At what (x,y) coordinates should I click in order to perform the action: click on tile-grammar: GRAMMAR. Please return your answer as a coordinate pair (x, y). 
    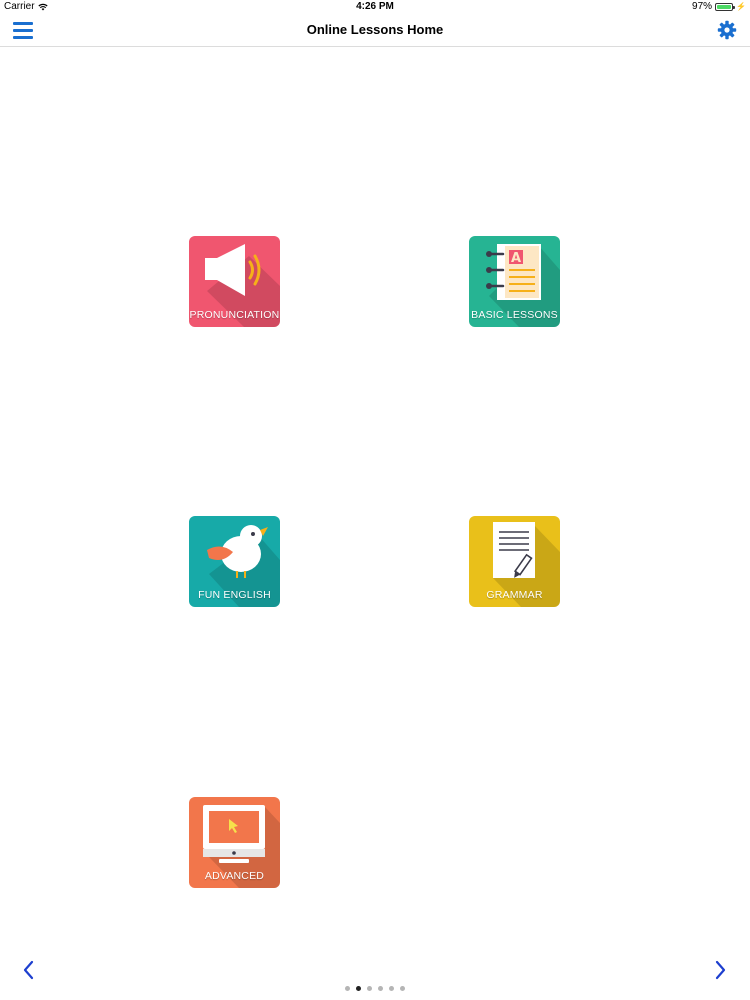
    Looking at the image, I should click on (514, 561).